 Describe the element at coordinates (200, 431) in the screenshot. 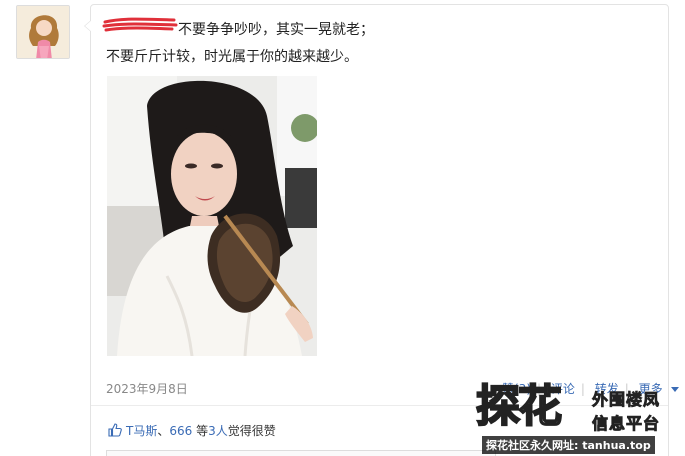

I see `likes-mid-text: 等` at that location.